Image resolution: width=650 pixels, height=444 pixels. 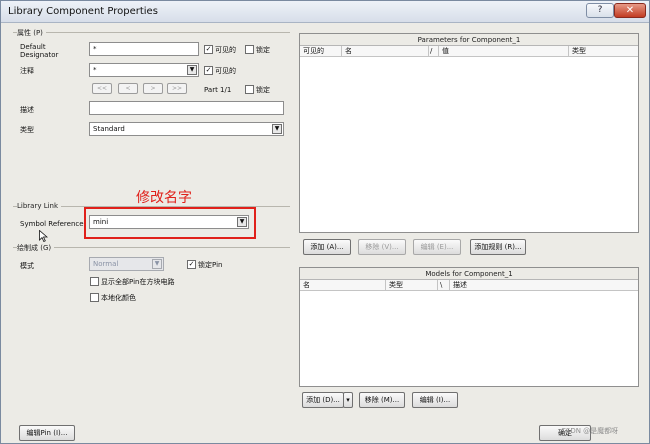 What do you see at coordinates (138, 282) in the screenshot?
I see `show-hidden-pins-label: 显示全部Pin在方块电路` at bounding box center [138, 282].